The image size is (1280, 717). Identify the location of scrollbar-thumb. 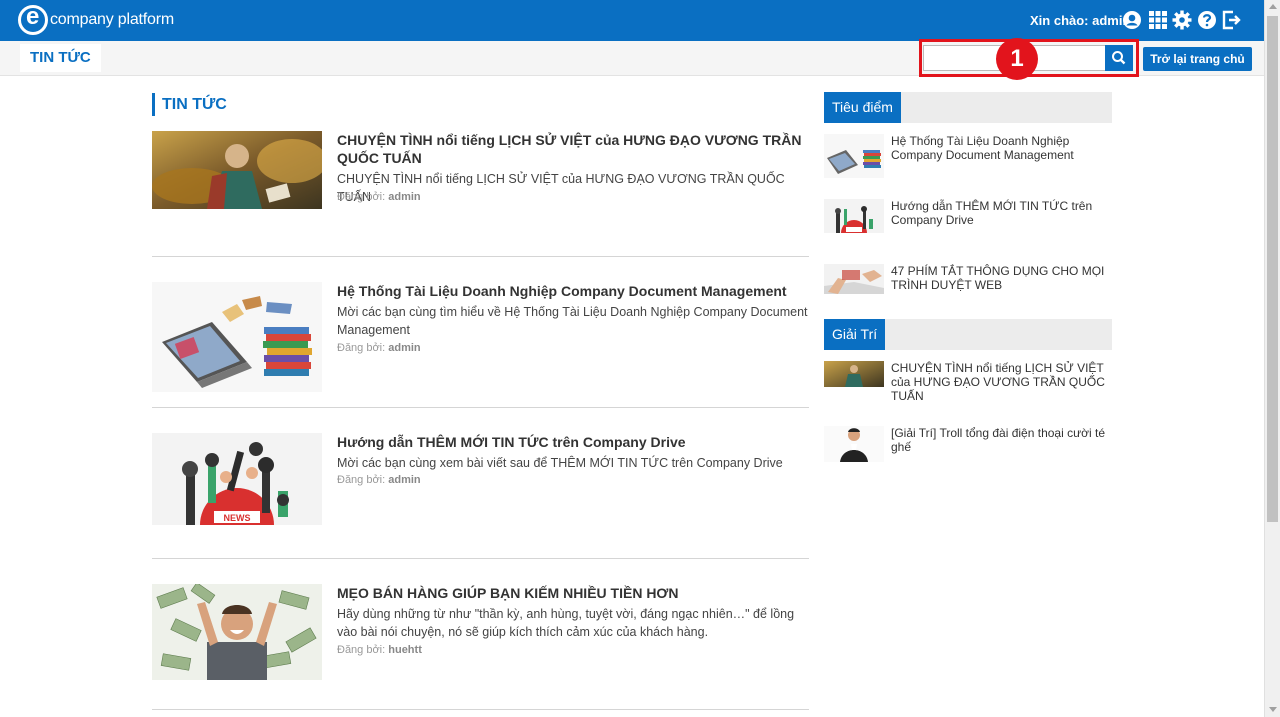
(1272, 269).